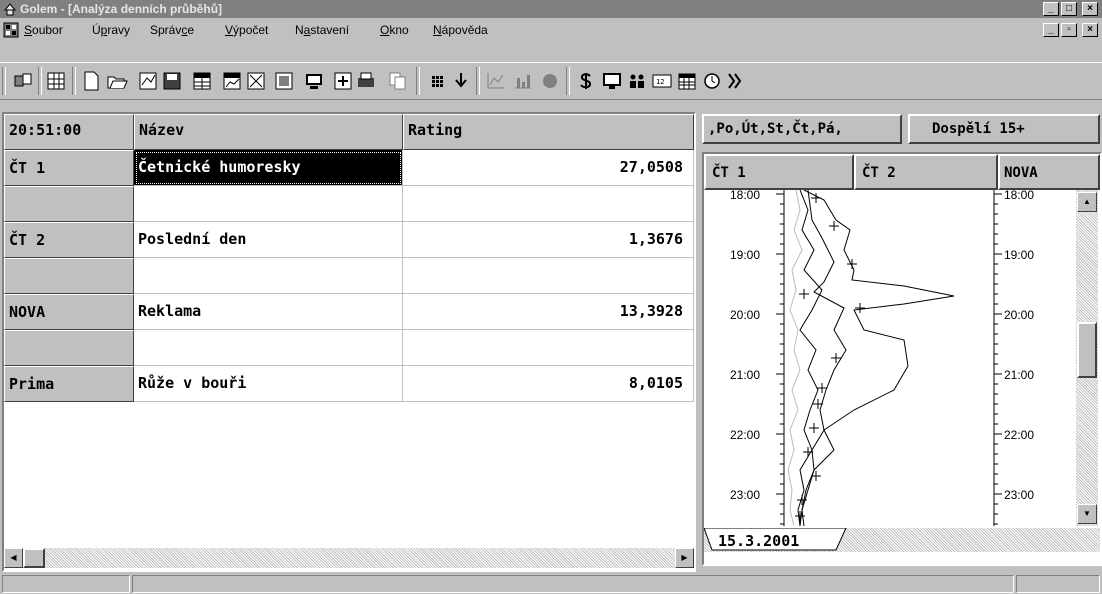  Describe the element at coordinates (394, 30) in the screenshot. I see `menu-okno: Okno` at that location.